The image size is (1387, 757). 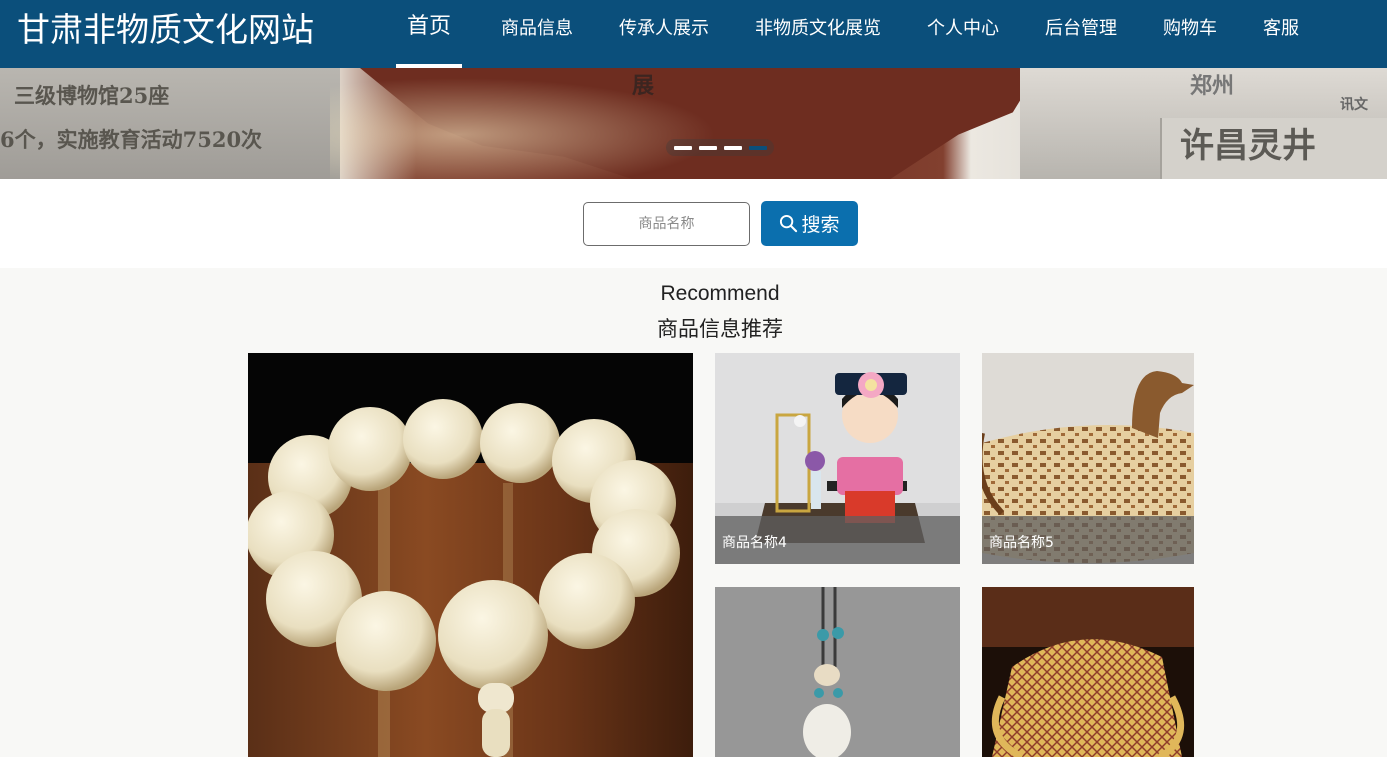 What do you see at coordinates (963, 34) in the screenshot?
I see `nav-item-profile: 个人中心` at bounding box center [963, 34].